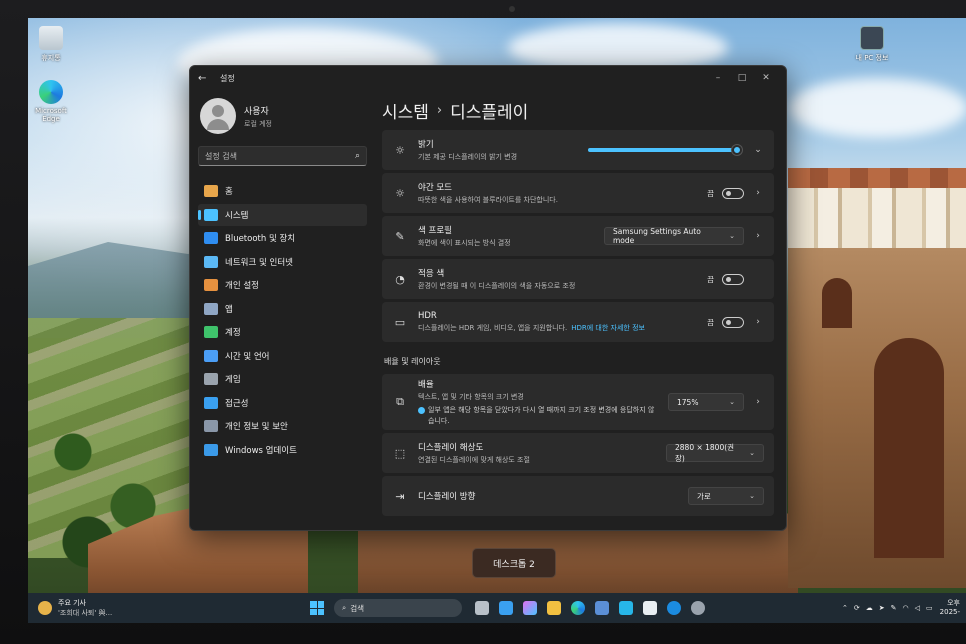  I want to click on weather-icon, so click(45, 608).